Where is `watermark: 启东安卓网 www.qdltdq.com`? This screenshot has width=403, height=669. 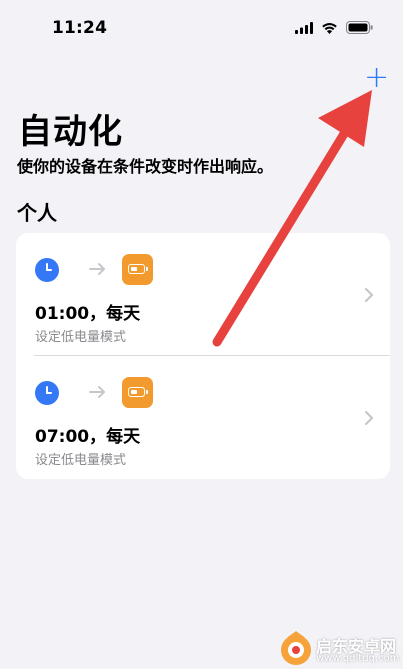 watermark: 启东安卓网 www.qdltdq.com is located at coordinates (340, 649).